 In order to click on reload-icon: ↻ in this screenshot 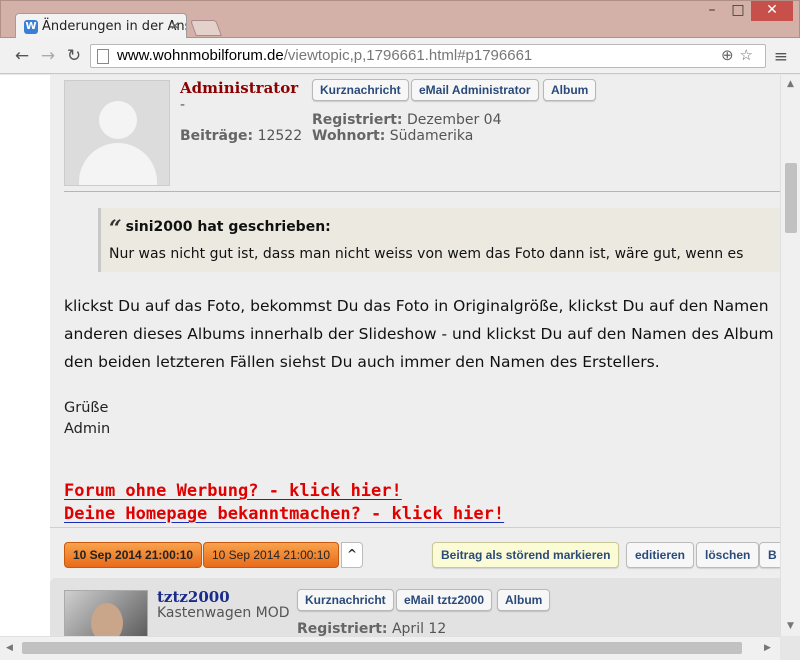, I will do `click(74, 56)`.